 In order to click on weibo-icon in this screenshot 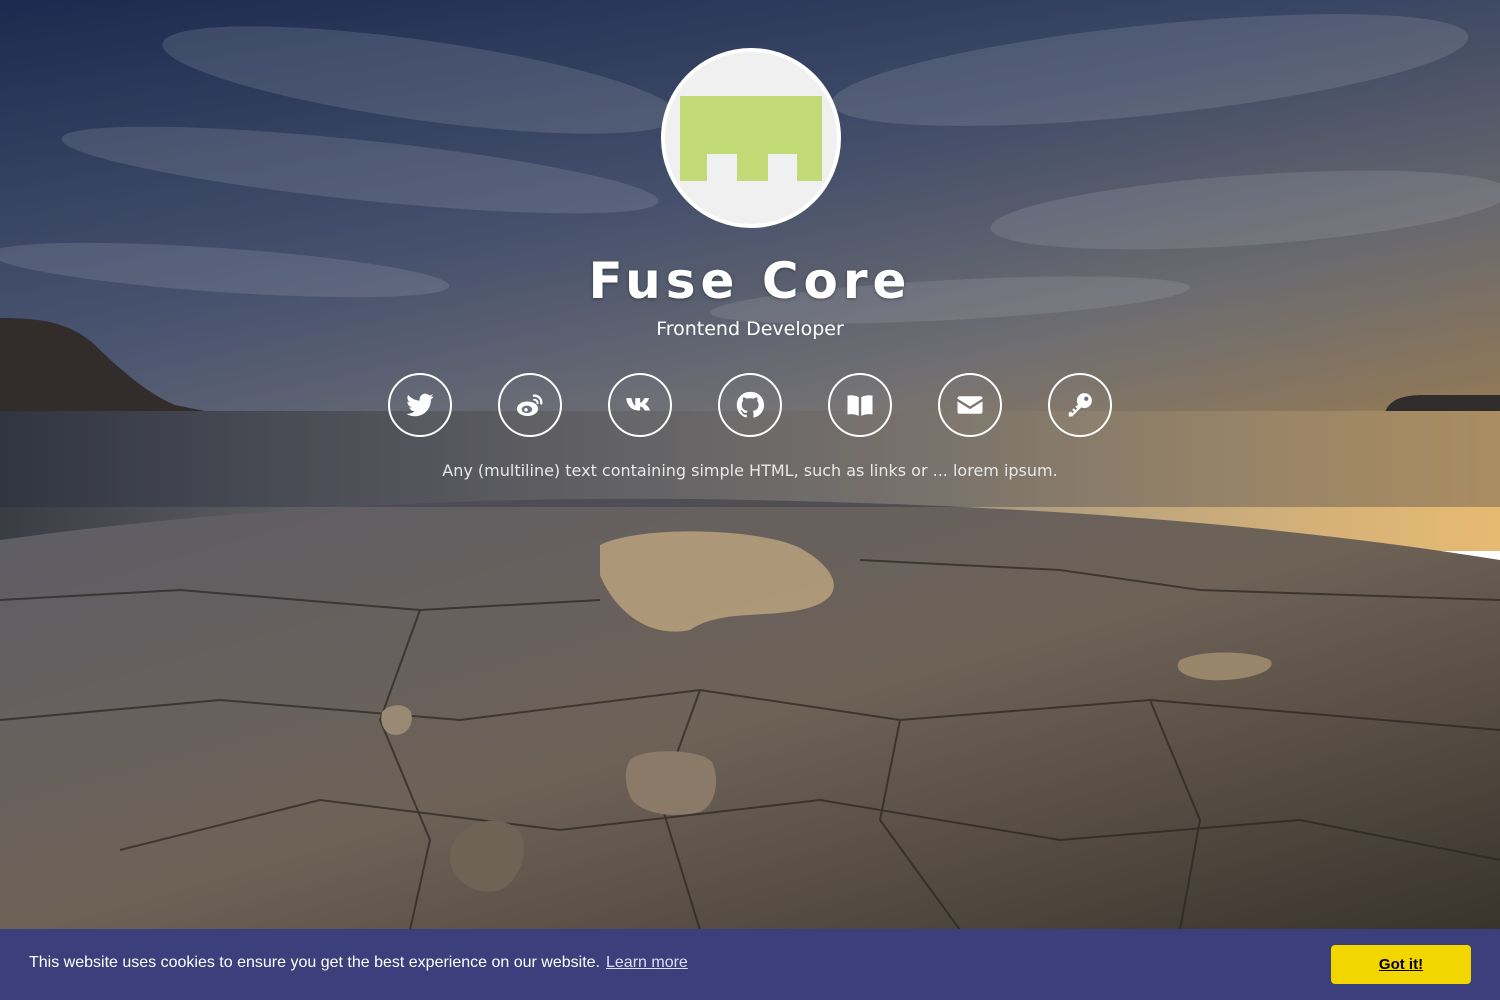, I will do `click(529, 405)`.